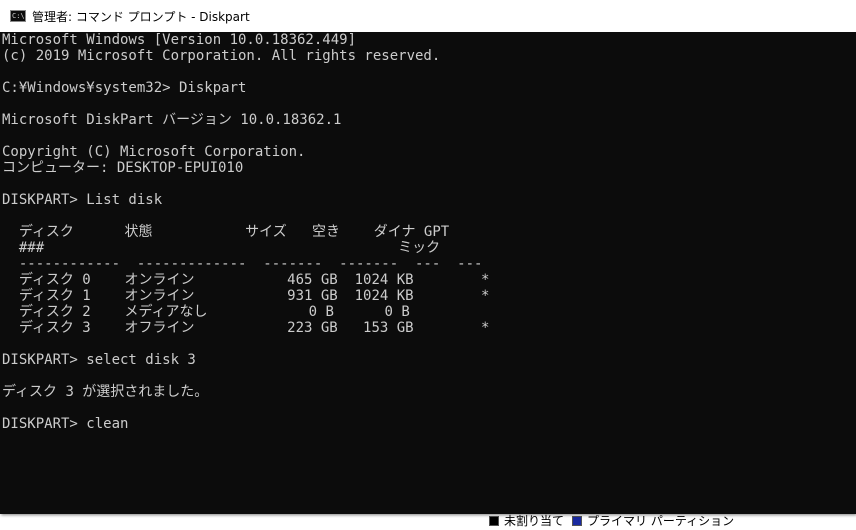 This screenshot has height=530, width=856. Describe the element at coordinates (428, 16) in the screenshot. I see `window-titlebar: C:\ 管理者: コマンド プロンプト - Diskpart` at that location.